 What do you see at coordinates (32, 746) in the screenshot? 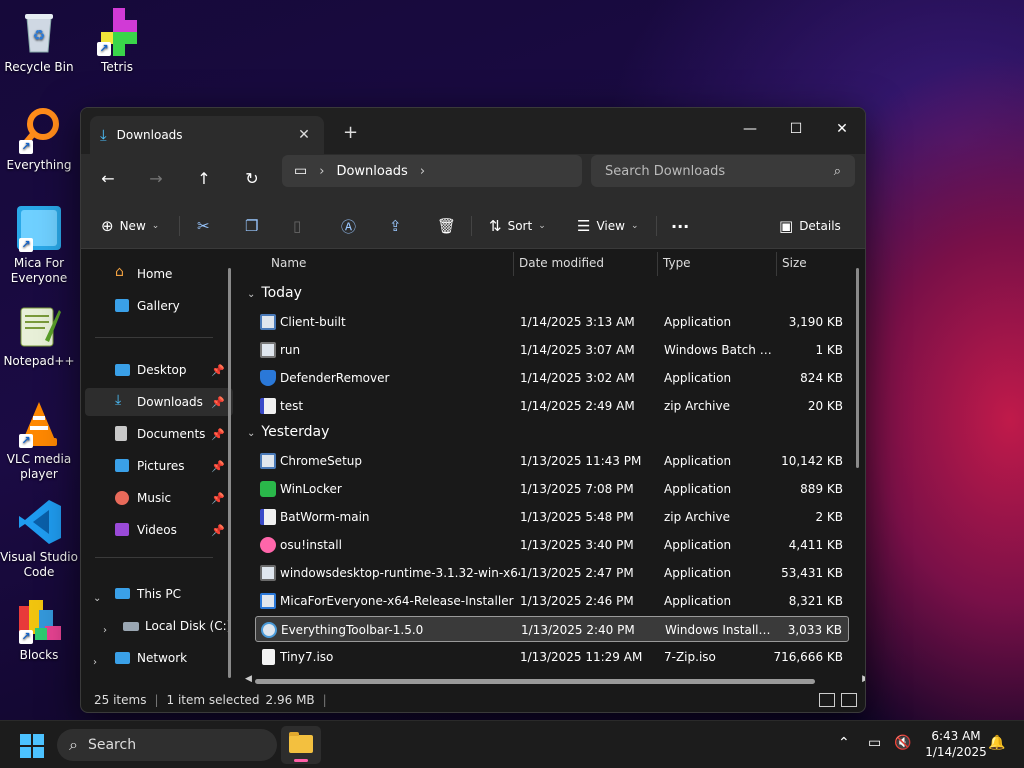
I see `start-button` at bounding box center [32, 746].